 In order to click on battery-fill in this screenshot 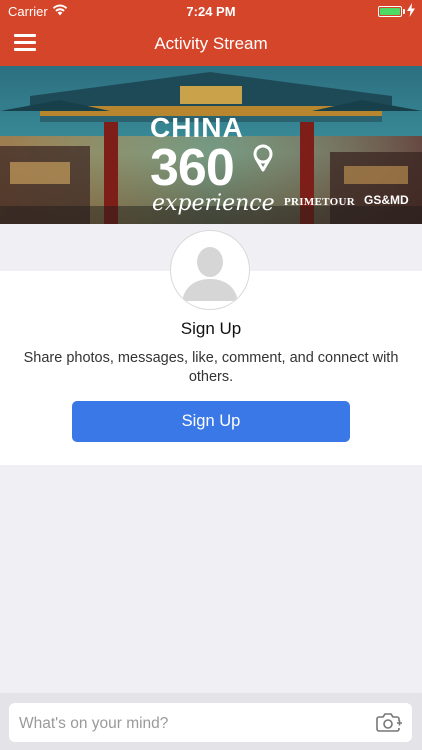, I will do `click(390, 11)`.